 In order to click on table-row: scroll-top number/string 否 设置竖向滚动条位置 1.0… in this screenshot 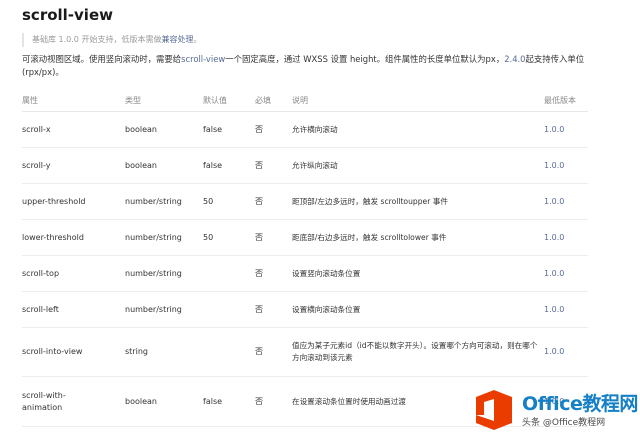, I will do `click(305, 273)`.